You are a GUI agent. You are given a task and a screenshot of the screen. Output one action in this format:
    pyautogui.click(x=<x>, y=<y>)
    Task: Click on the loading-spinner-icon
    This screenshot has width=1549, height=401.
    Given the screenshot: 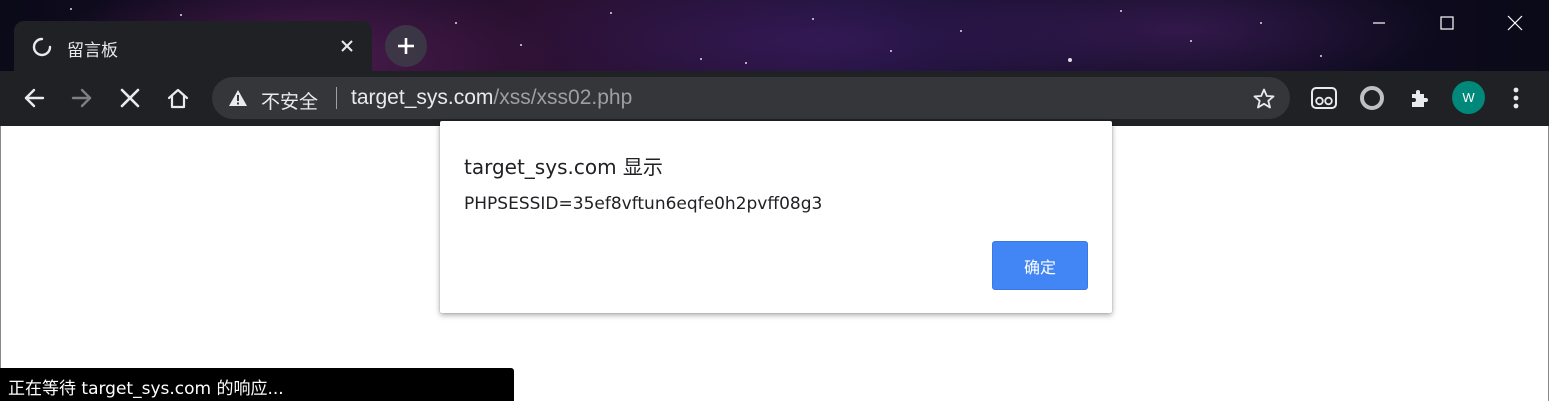 What is the action you would take?
    pyautogui.click(x=42, y=47)
    